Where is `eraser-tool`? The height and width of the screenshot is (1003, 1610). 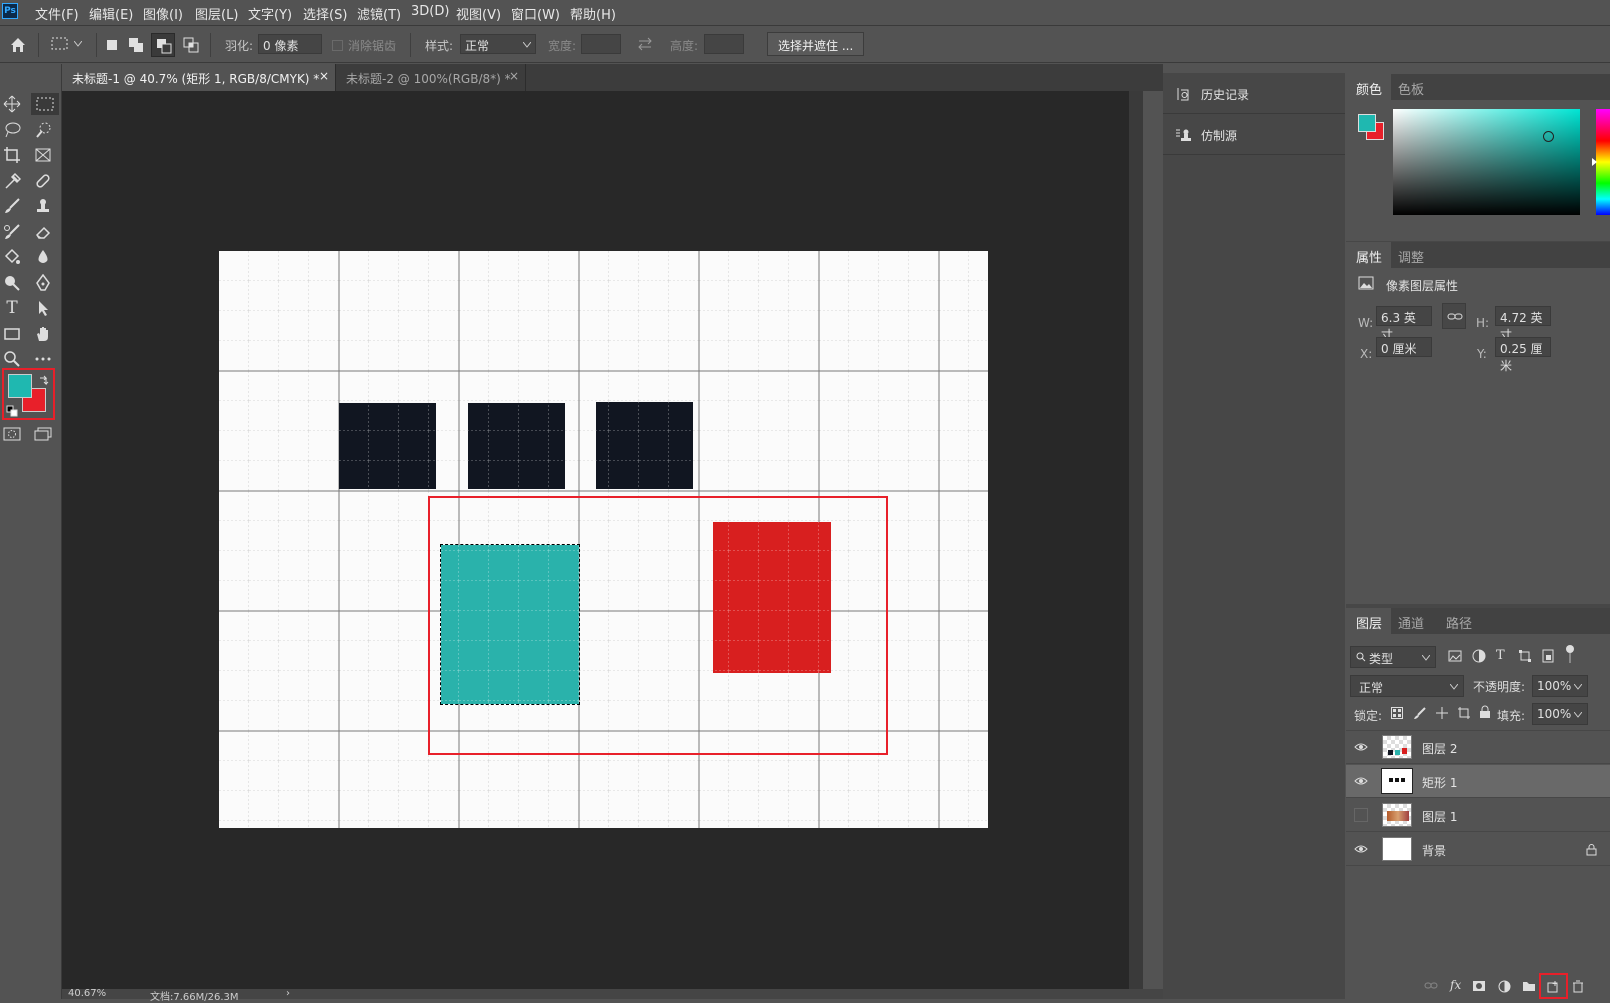 eraser-tool is located at coordinates (43, 232).